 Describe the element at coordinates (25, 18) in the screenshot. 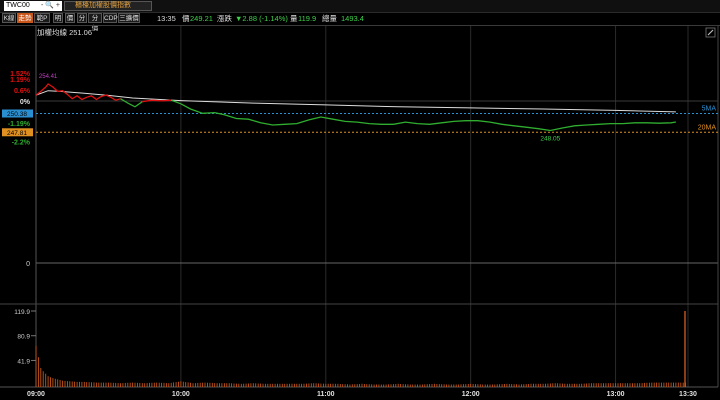

I see `trend-button: 走勢` at that location.